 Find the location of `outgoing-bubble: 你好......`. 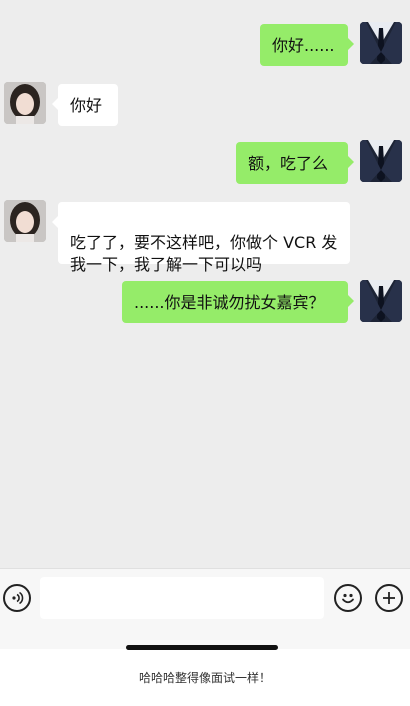

outgoing-bubble: 你好...... is located at coordinates (307, 45).